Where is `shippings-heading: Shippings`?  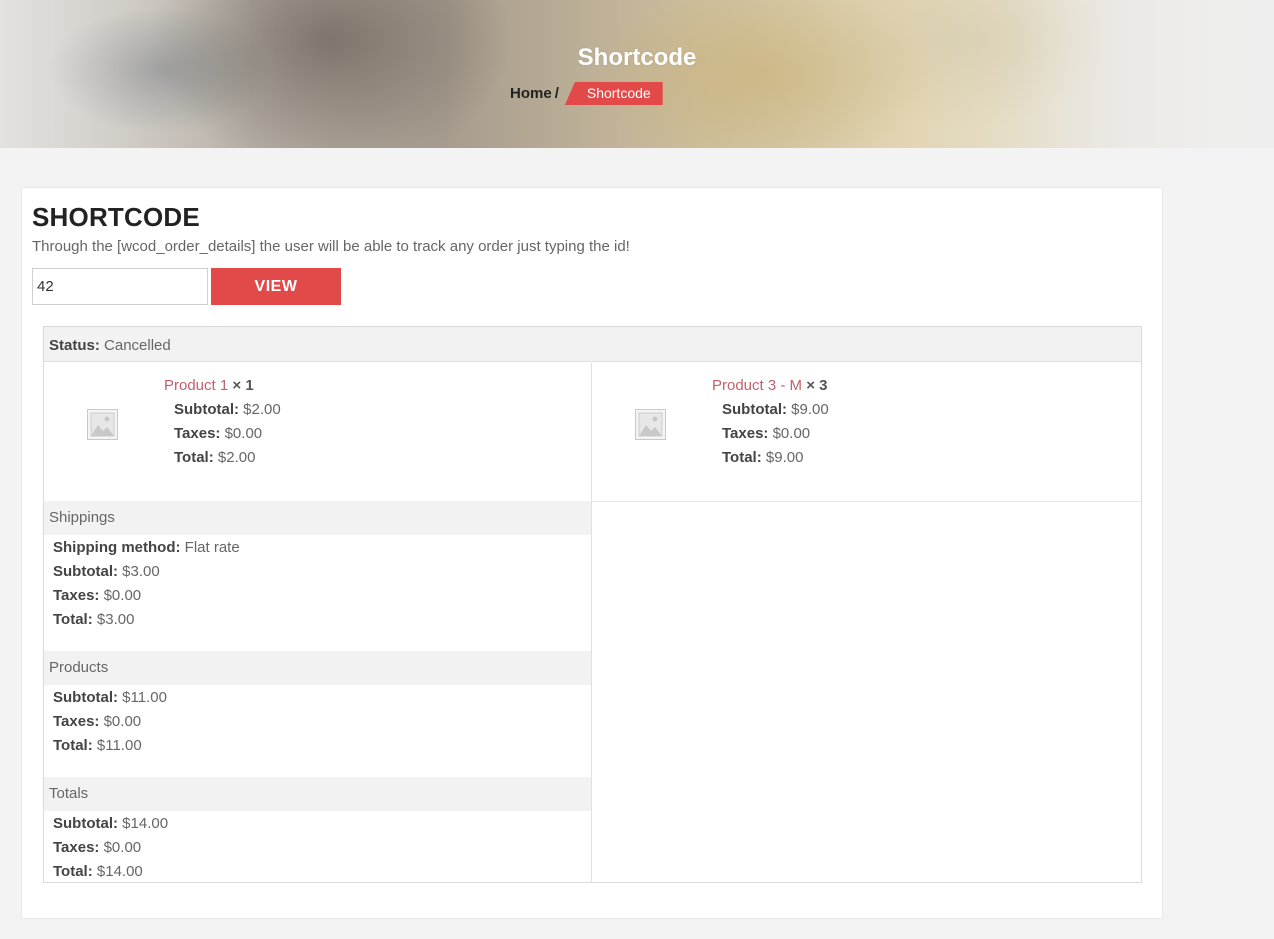
shippings-heading: Shippings is located at coordinates (317, 518).